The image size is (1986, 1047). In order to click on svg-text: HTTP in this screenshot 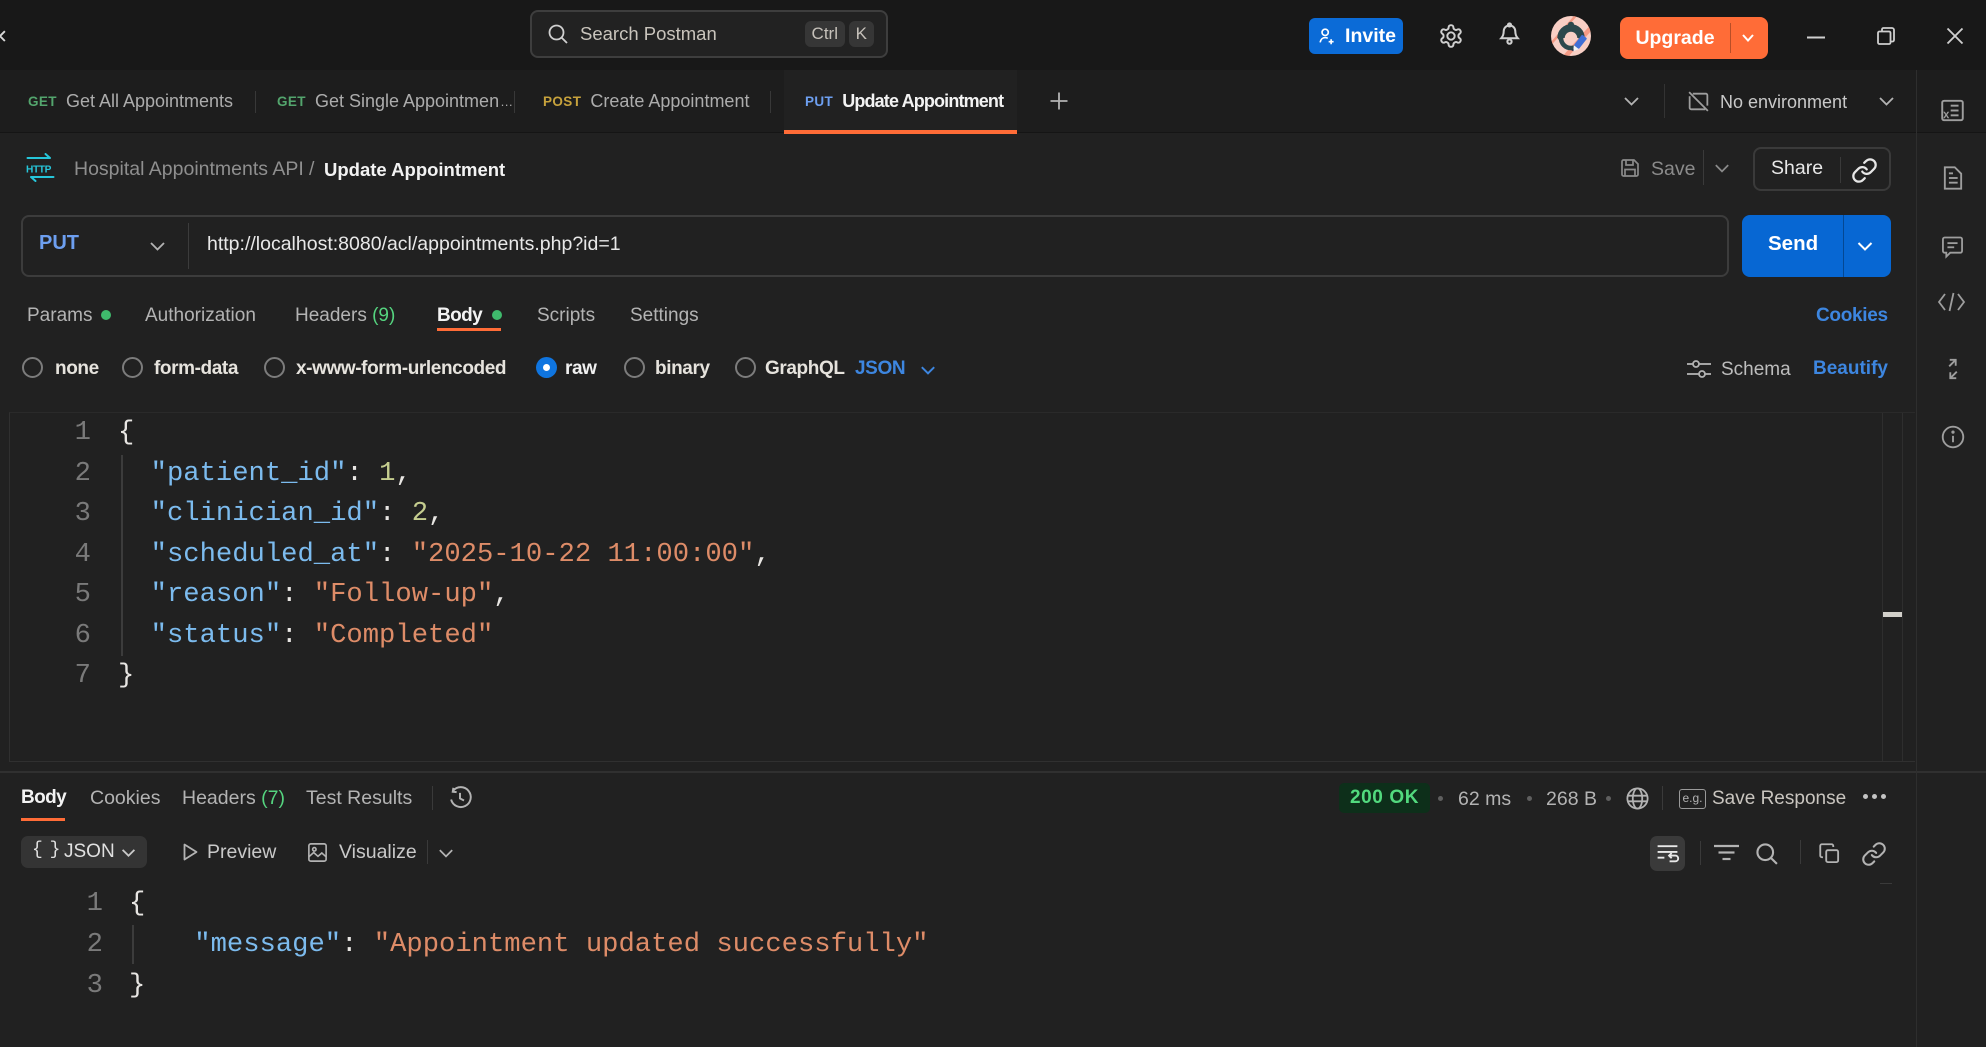, I will do `click(39, 170)`.